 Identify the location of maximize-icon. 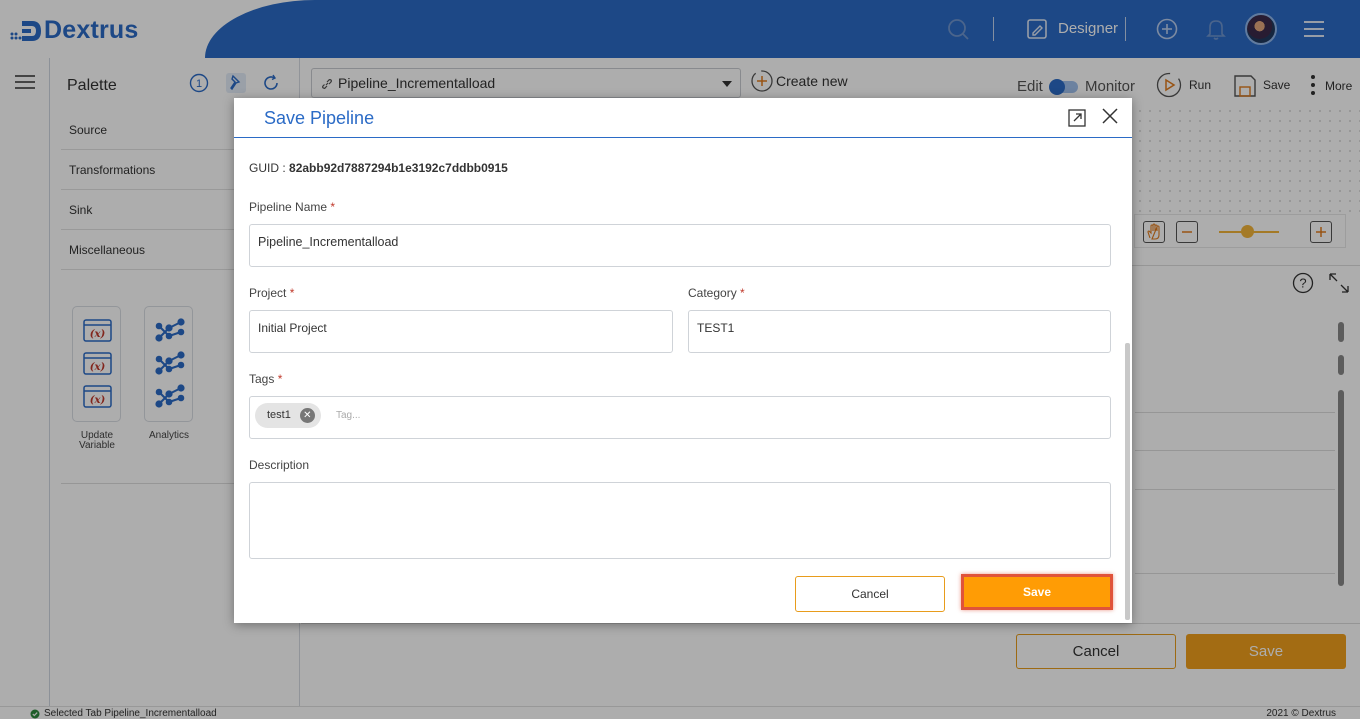
(1077, 118).